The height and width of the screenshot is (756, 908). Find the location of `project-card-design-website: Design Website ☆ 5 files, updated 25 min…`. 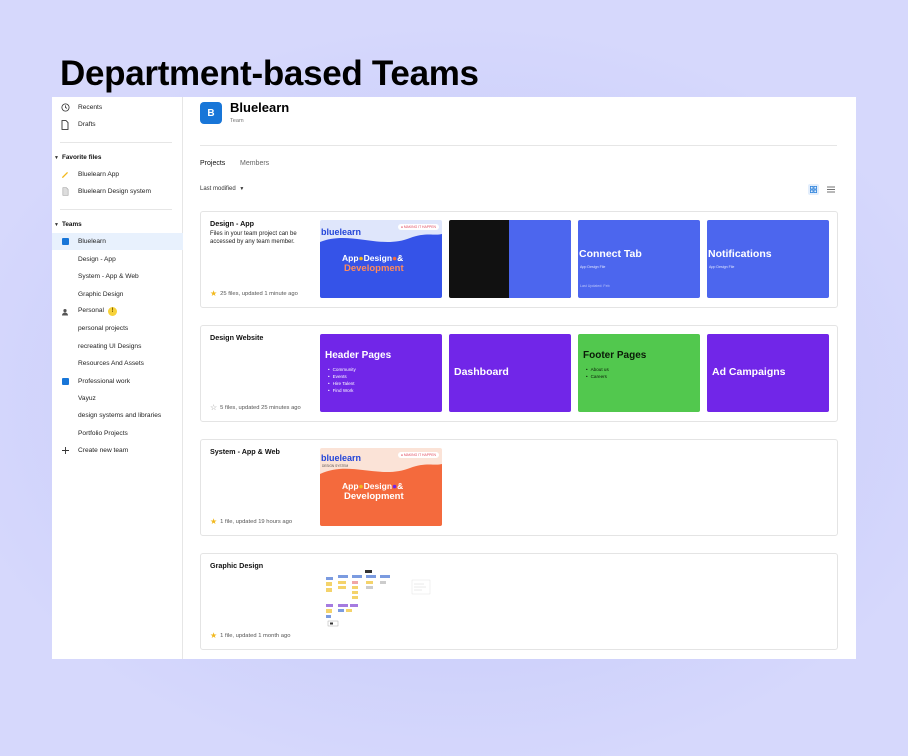

project-card-design-website: Design Website ☆ 5 files, updated 25 min… is located at coordinates (519, 373).